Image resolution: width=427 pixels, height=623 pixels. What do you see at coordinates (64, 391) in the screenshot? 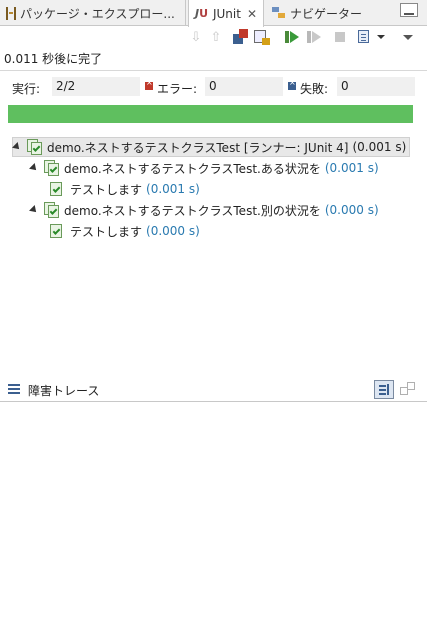
I see `failure-trace-title: 障害トレース` at bounding box center [64, 391].